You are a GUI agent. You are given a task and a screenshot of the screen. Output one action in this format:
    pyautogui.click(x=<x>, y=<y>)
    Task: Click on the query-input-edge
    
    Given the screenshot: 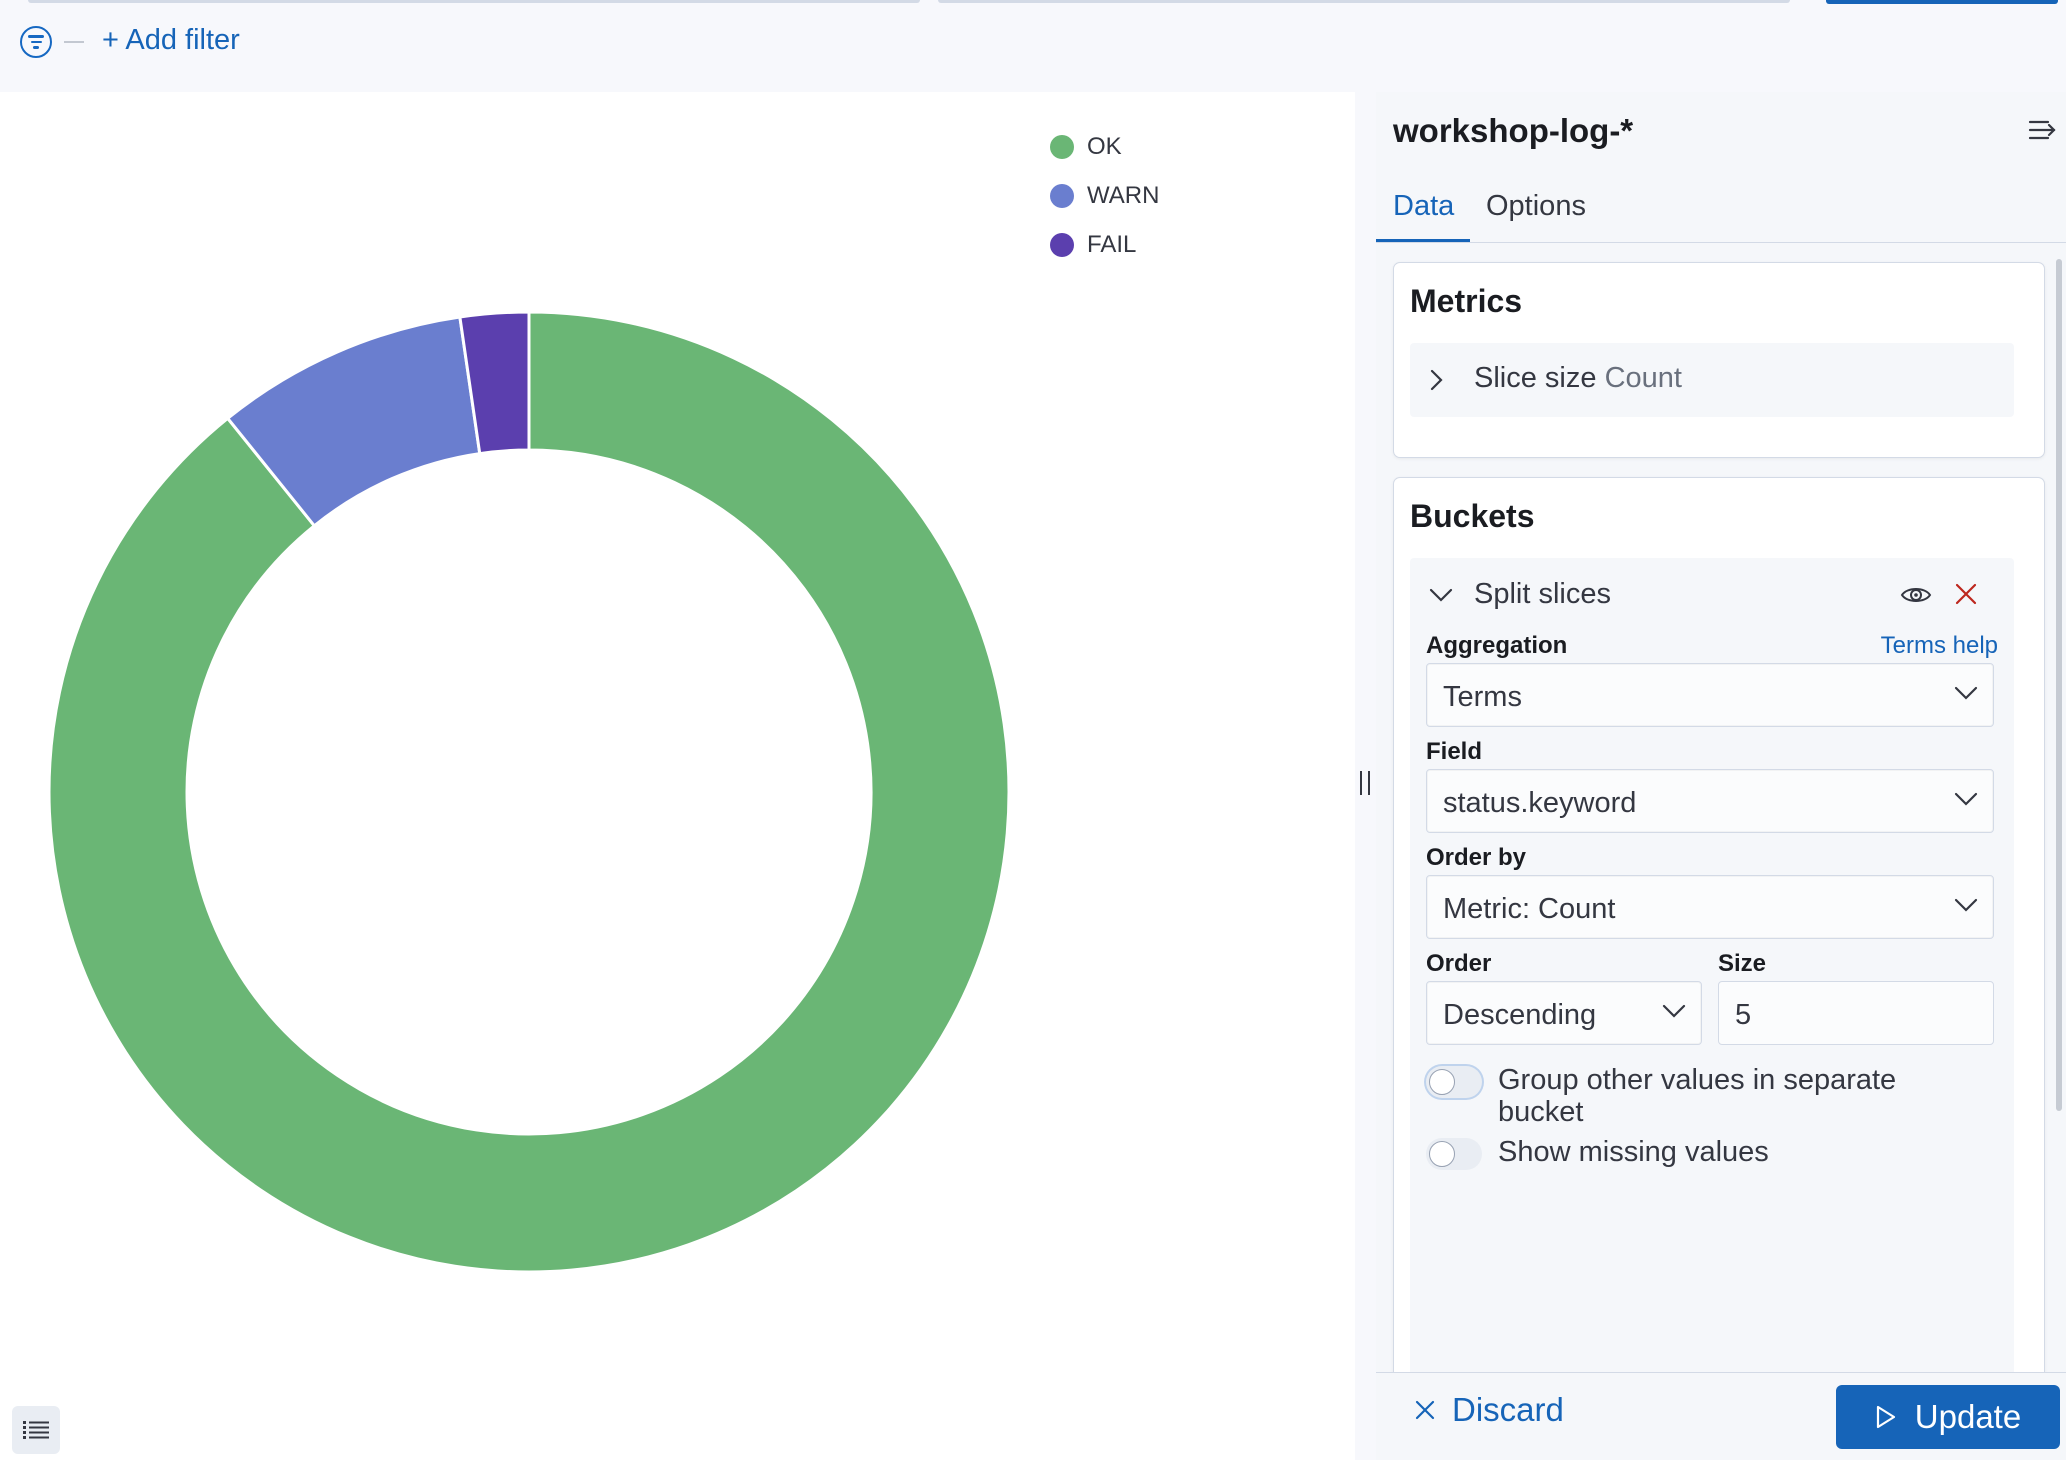 What is the action you would take?
    pyautogui.click(x=474, y=1)
    